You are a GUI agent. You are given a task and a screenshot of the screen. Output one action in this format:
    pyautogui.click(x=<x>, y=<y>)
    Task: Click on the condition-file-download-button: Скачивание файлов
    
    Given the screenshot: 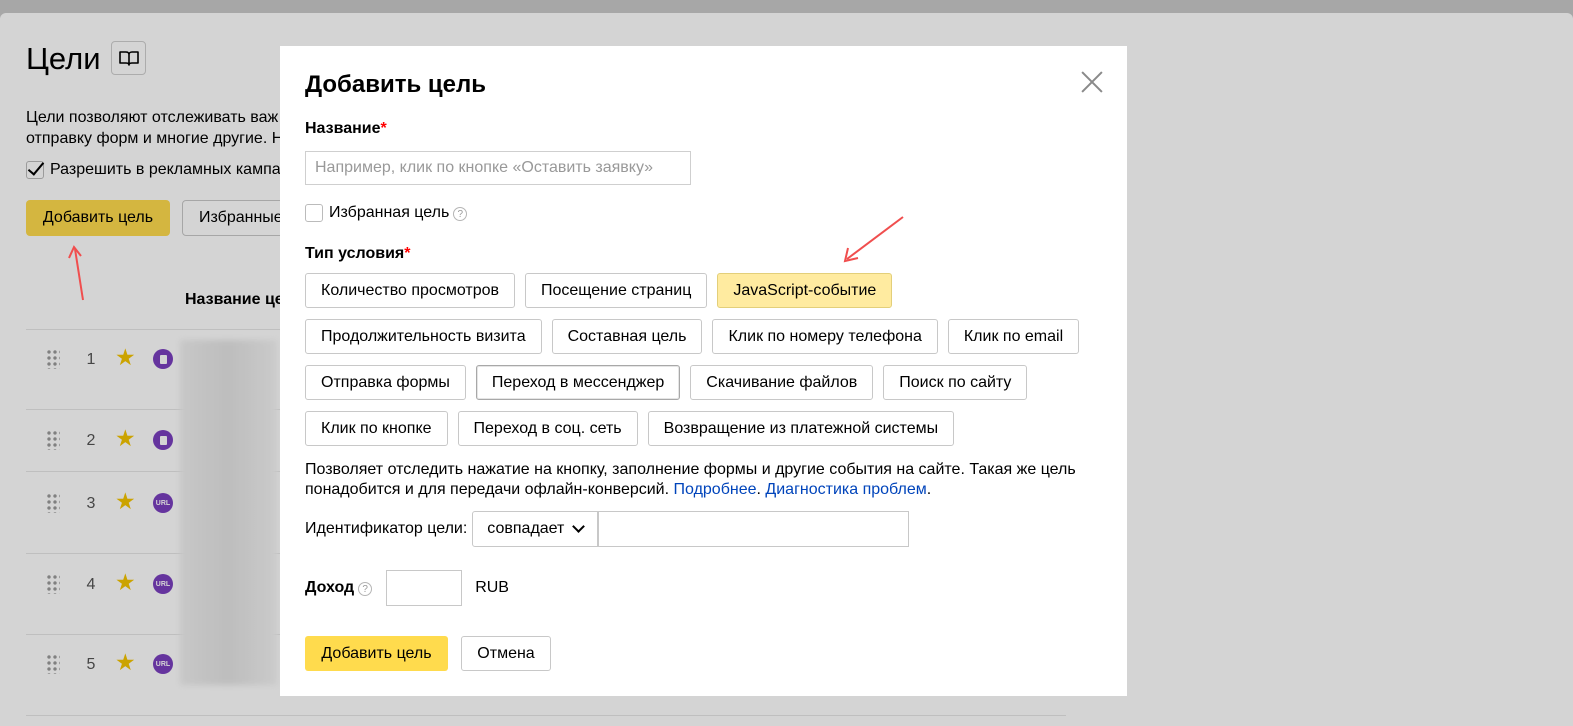 What is the action you would take?
    pyautogui.click(x=782, y=382)
    